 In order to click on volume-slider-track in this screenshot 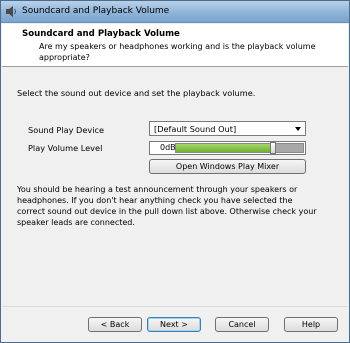, I will do `click(239, 148)`.